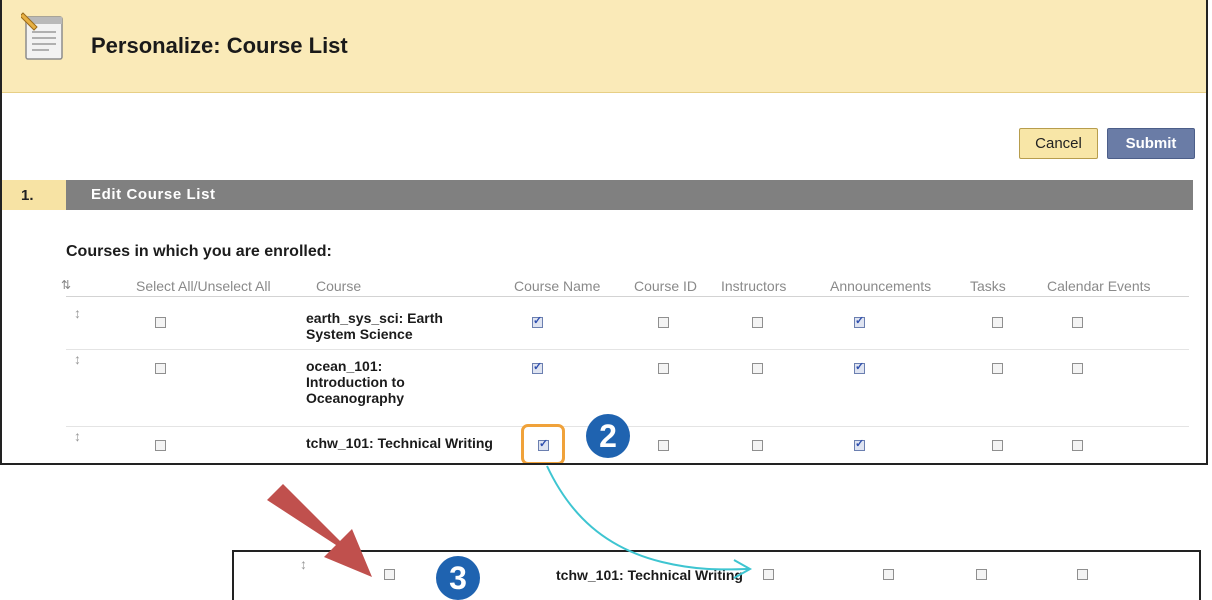 The image size is (1212, 600). Describe the element at coordinates (543, 443) in the screenshot. I see `course-name-highlight` at that location.